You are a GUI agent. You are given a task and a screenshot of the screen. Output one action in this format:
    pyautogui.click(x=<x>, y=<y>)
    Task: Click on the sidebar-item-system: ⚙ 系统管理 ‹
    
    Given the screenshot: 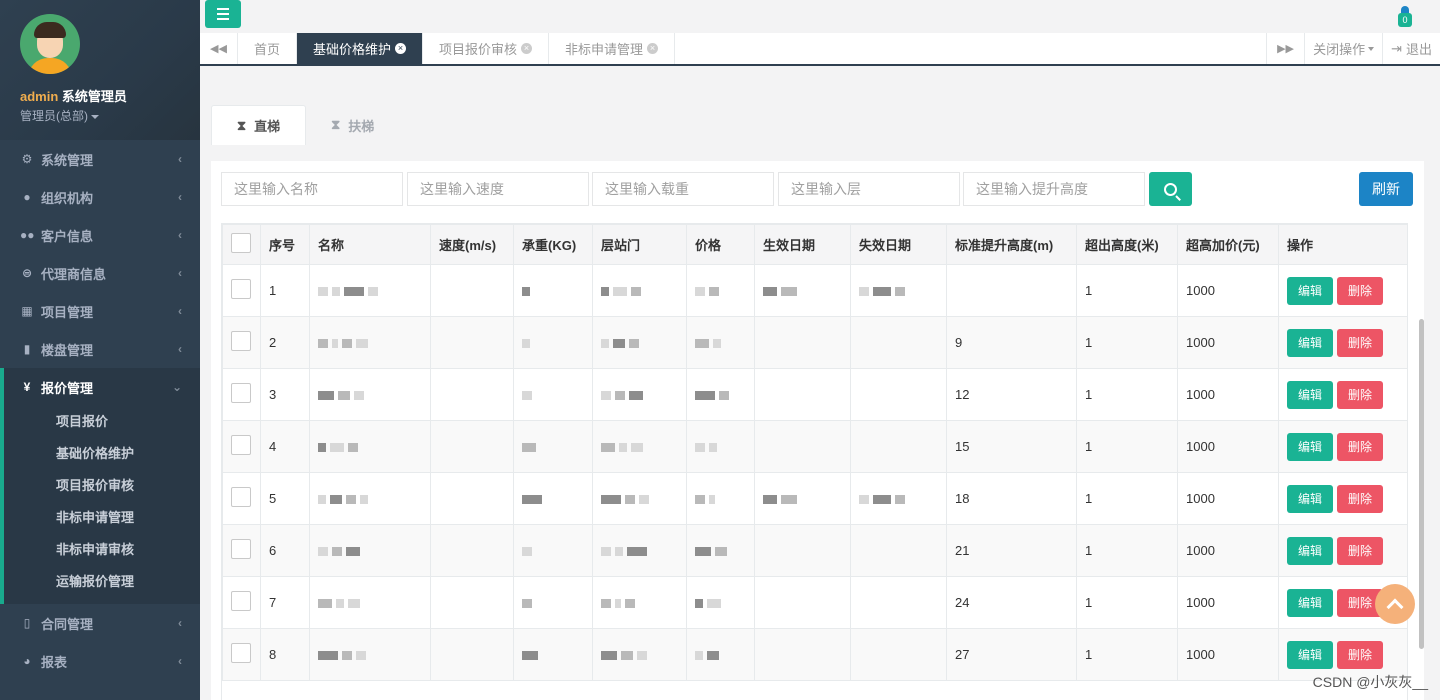 What is the action you would take?
    pyautogui.click(x=100, y=159)
    